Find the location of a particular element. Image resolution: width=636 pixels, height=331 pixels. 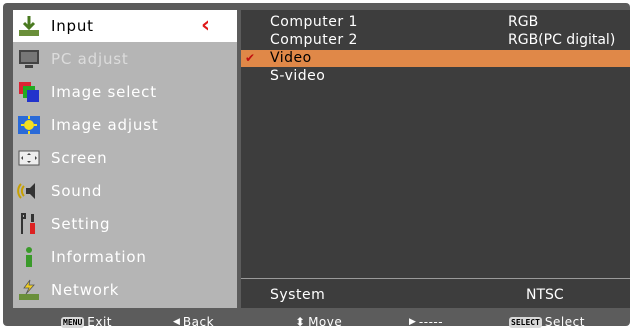

select-key-icon: SELECT is located at coordinates (525, 322).